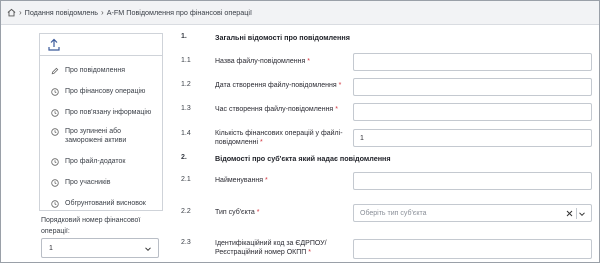 Image resolution: width=600 pixels, height=263 pixels. Describe the element at coordinates (186, 179) in the screenshot. I see `row-number: 2.1` at that location.